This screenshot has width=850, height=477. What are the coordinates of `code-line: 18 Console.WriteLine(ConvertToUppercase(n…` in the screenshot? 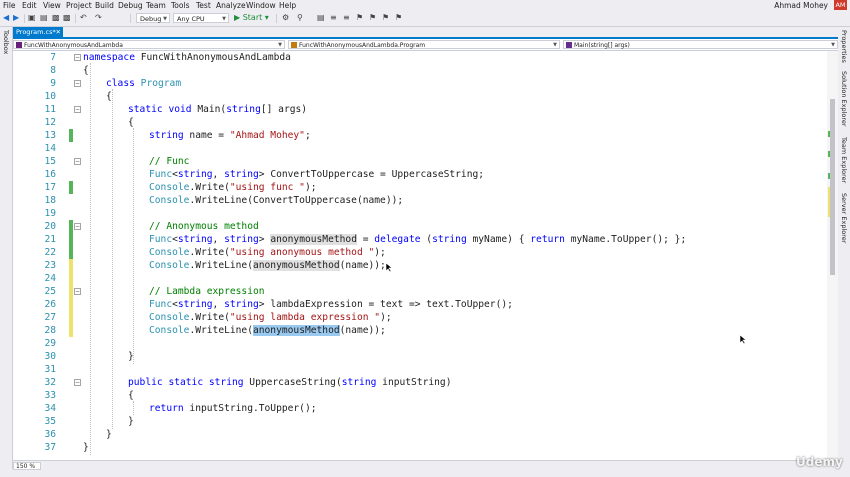 It's located at (420, 200).